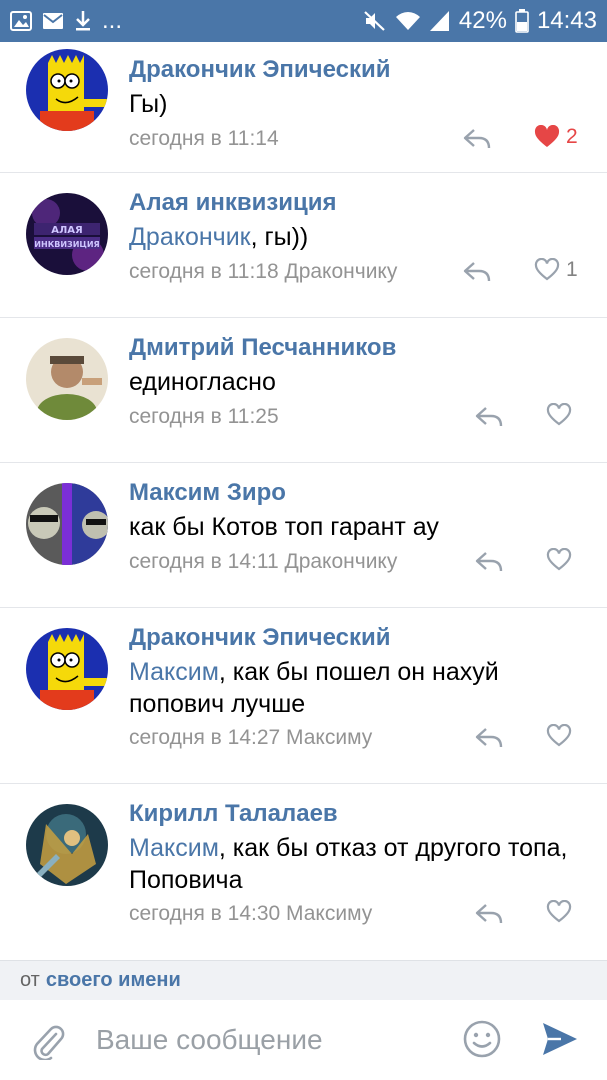 The width and height of the screenshot is (607, 1080). I want to click on like-button: 2, so click(556, 137).